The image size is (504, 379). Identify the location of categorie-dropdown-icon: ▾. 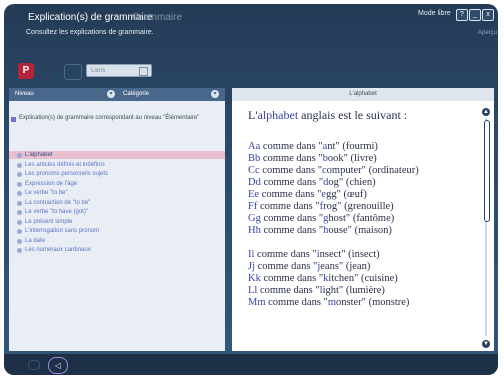
(215, 94).